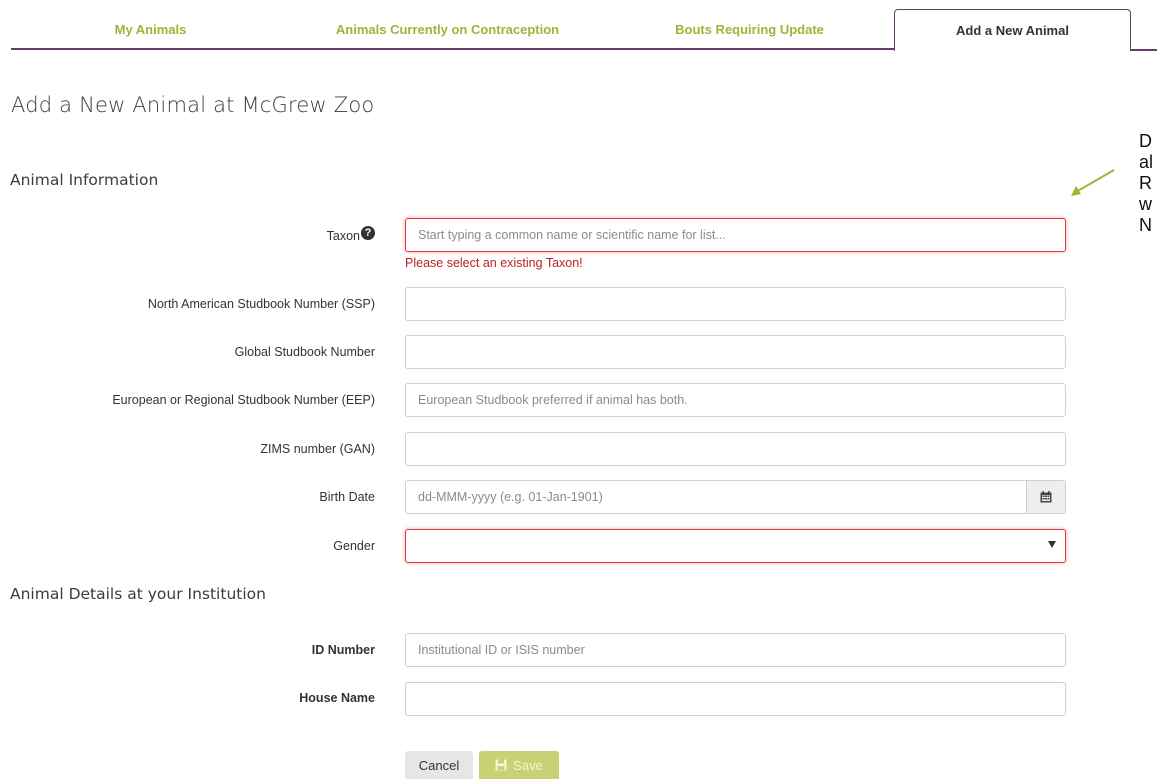  What do you see at coordinates (368, 233) in the screenshot?
I see `question-circle-icon: ?` at bounding box center [368, 233].